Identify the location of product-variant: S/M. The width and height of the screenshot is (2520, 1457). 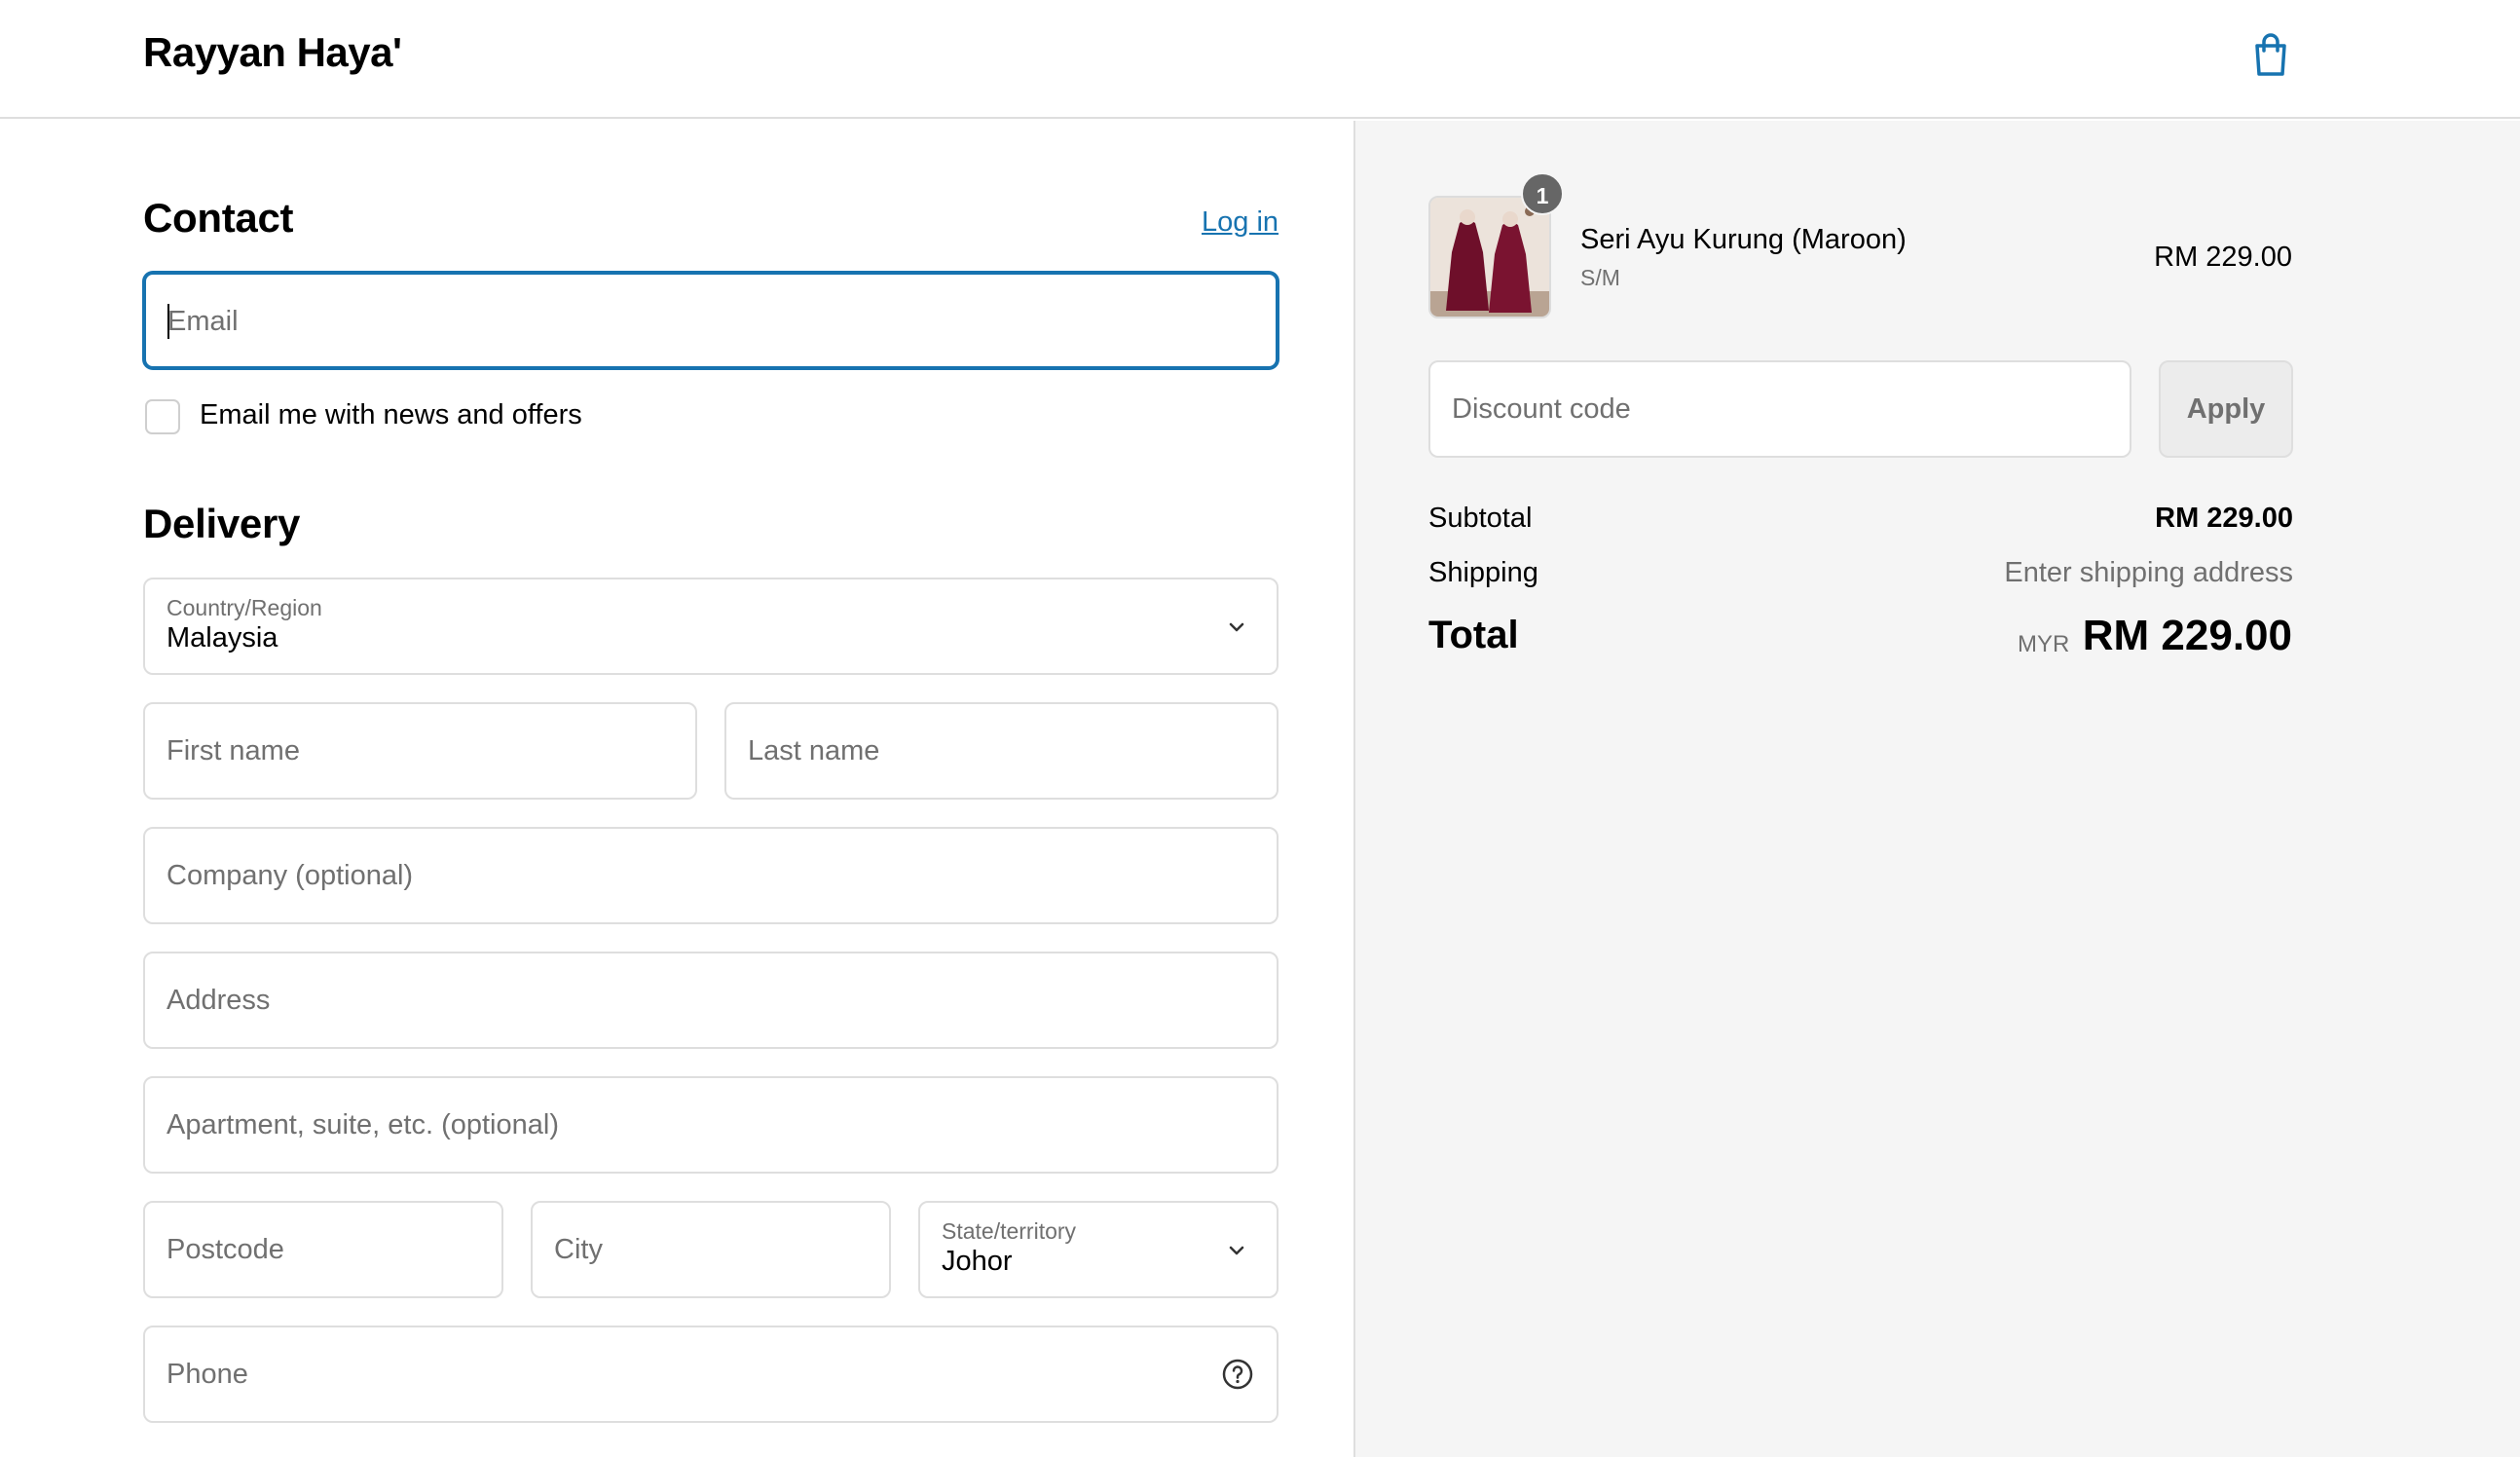
(1600, 277).